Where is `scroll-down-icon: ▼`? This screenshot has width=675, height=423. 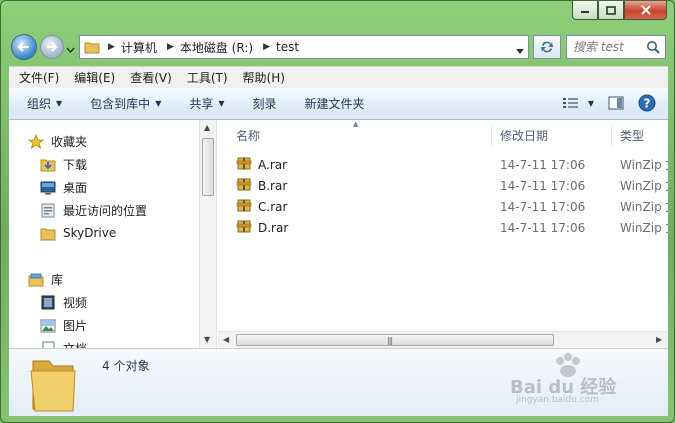 scroll-down-icon: ▼ is located at coordinates (207, 339).